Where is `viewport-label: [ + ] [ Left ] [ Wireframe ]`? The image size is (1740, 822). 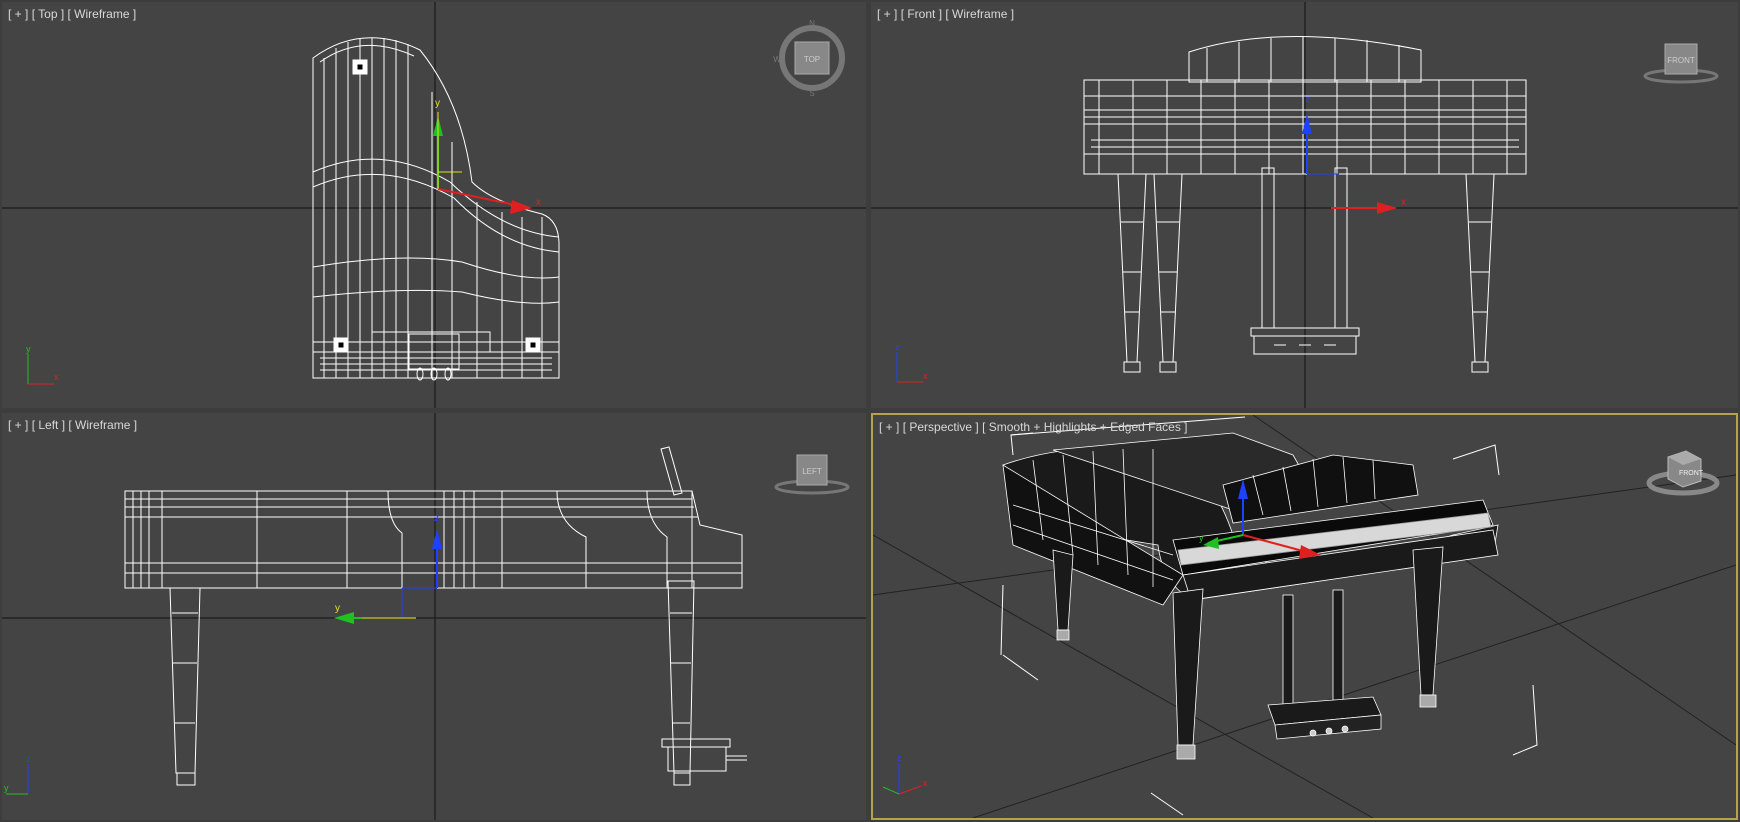 viewport-label: [ + ] [ Left ] [ Wireframe ] is located at coordinates (72, 425).